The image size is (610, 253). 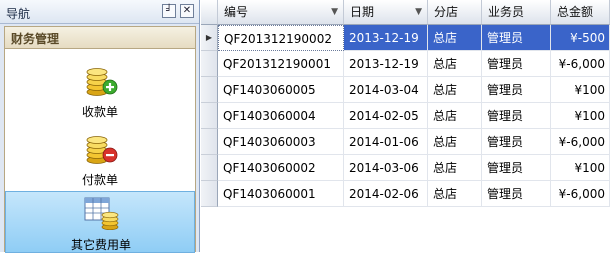 What do you see at coordinates (281, 168) in the screenshot?
I see `cell-code: QF1403060002` at bounding box center [281, 168].